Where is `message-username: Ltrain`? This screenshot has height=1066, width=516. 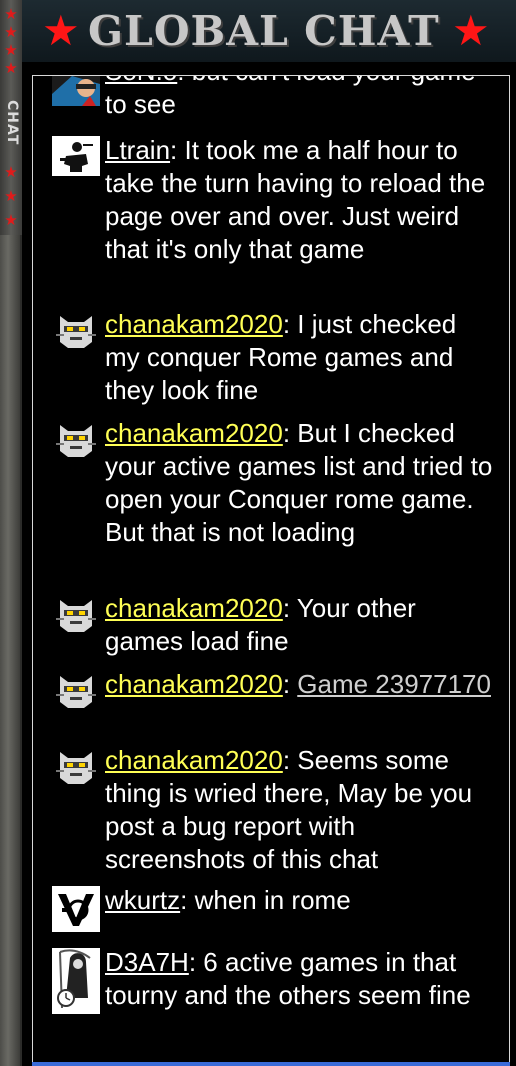 message-username: Ltrain is located at coordinates (137, 150).